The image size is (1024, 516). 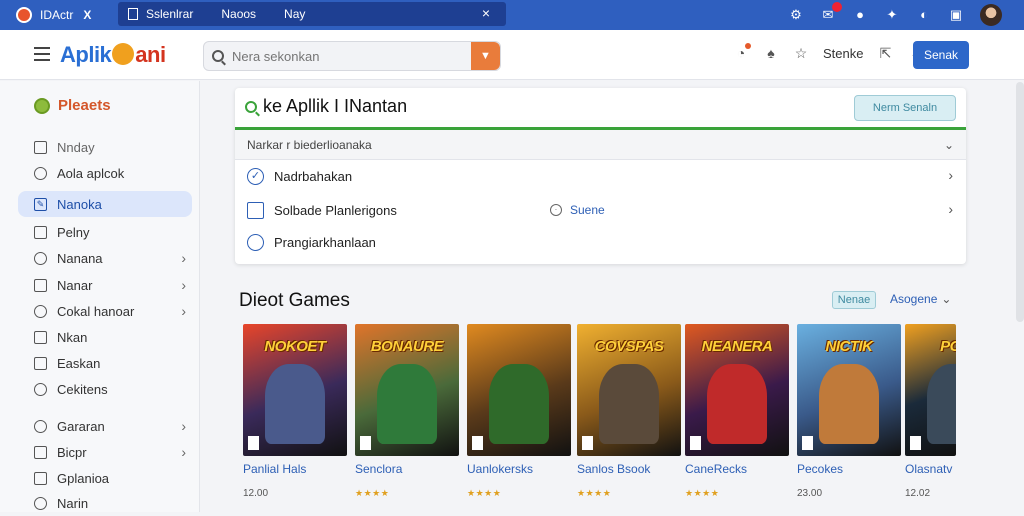 I want to click on game-card: NEANERA CaneRecks ★★★★, so click(x=737, y=411).